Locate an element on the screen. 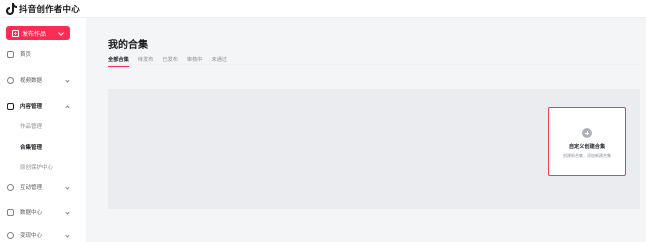 The width and height of the screenshot is (646, 242). tab-reviewing: 审核中 is located at coordinates (195, 59).